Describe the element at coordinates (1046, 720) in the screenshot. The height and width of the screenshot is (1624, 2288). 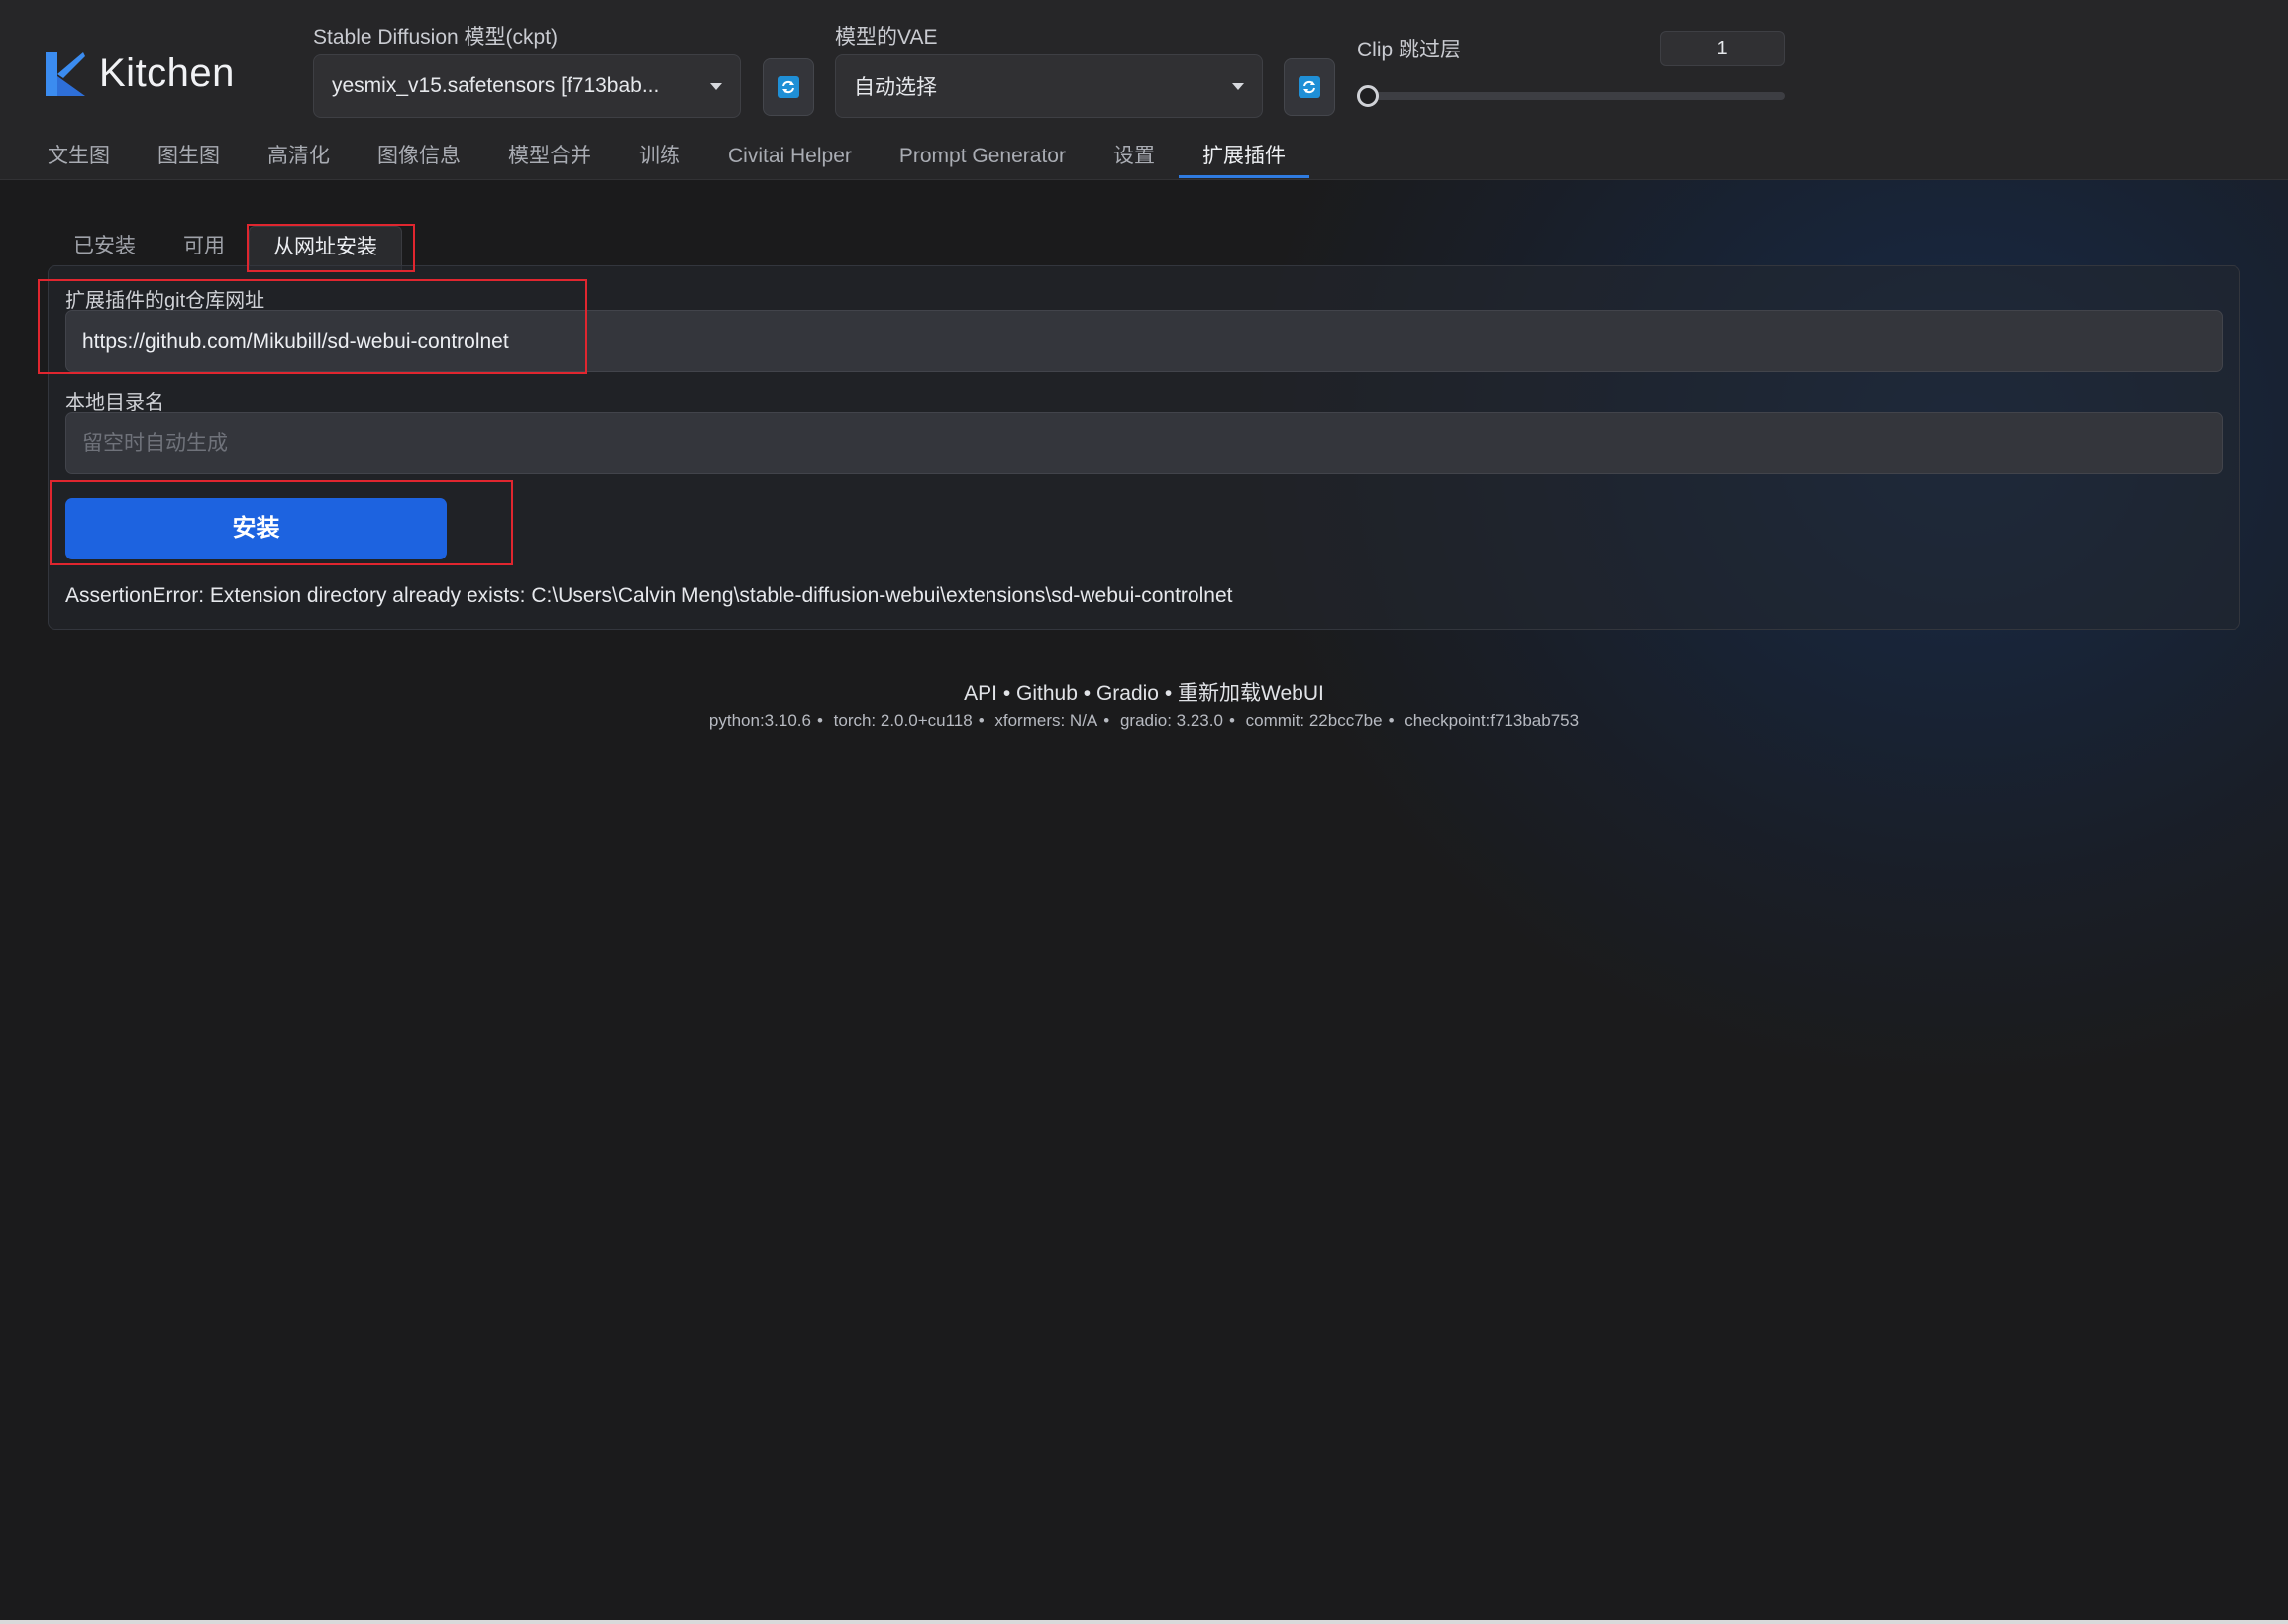
I see `version-xformers: xformers: N/A` at that location.